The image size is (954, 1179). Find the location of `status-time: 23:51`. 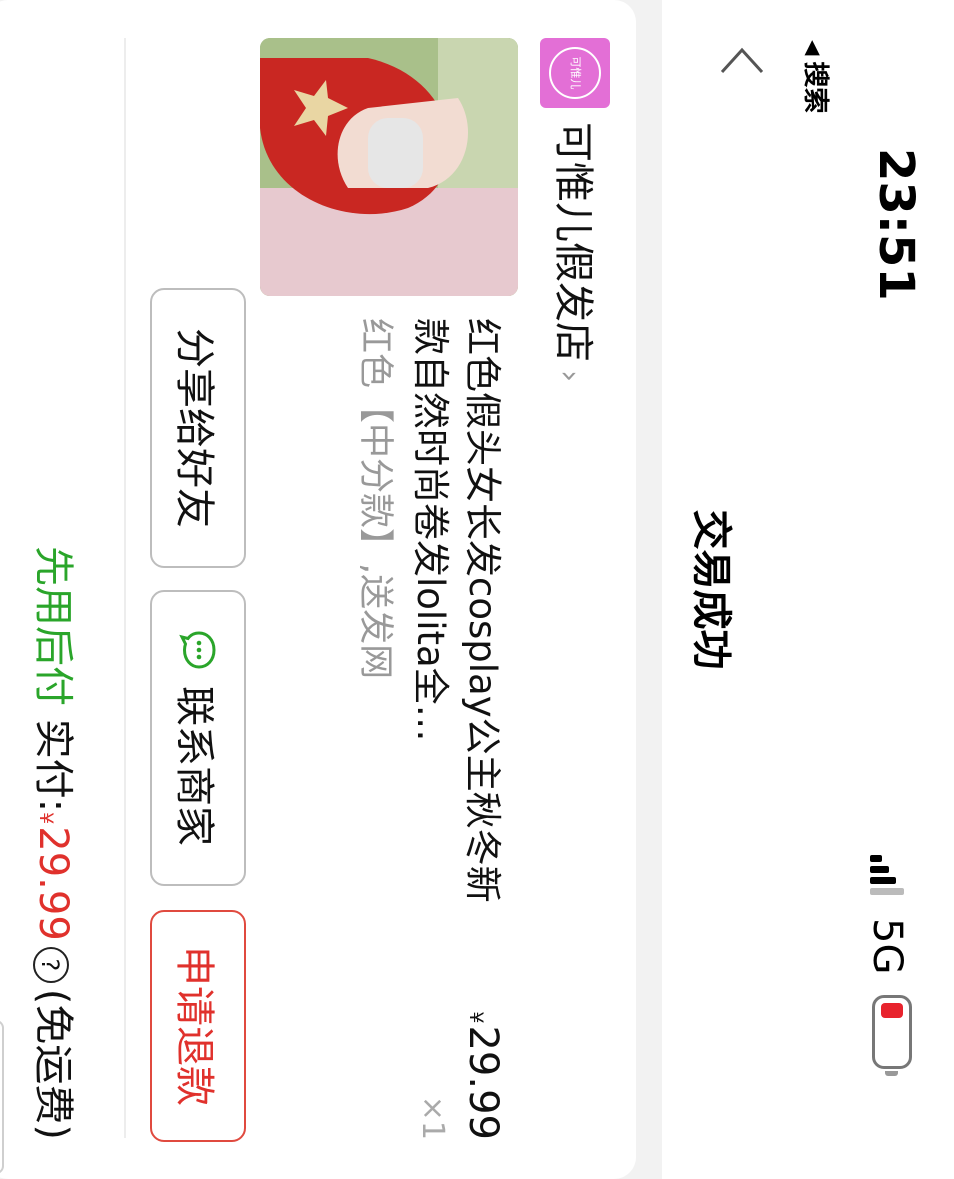

status-time: 23:51 is located at coordinates (896, 224).